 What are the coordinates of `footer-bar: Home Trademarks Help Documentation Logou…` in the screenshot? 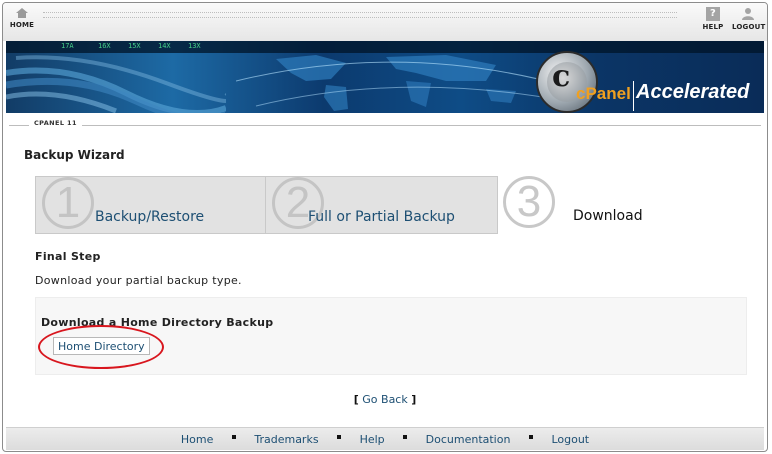 It's located at (385, 438).